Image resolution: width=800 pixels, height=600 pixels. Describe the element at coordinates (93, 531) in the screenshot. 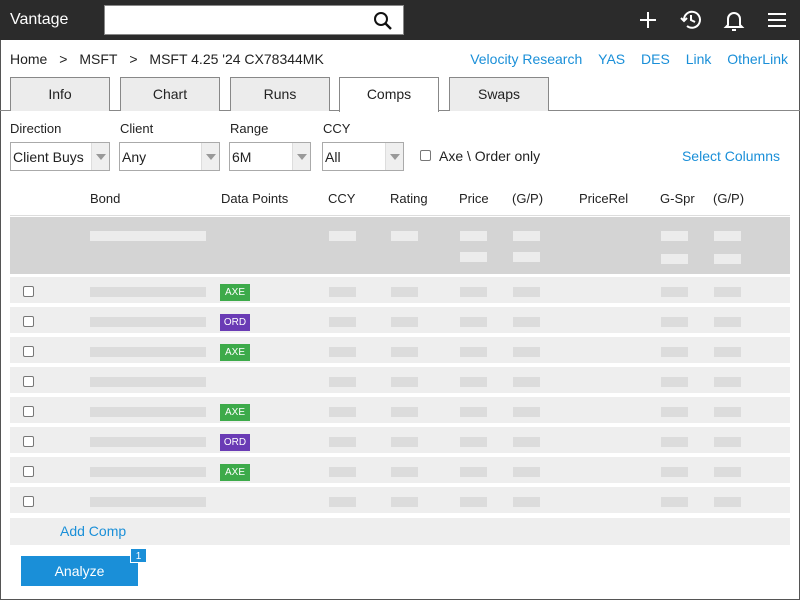

I see `add-comp-button: Add Comp` at that location.